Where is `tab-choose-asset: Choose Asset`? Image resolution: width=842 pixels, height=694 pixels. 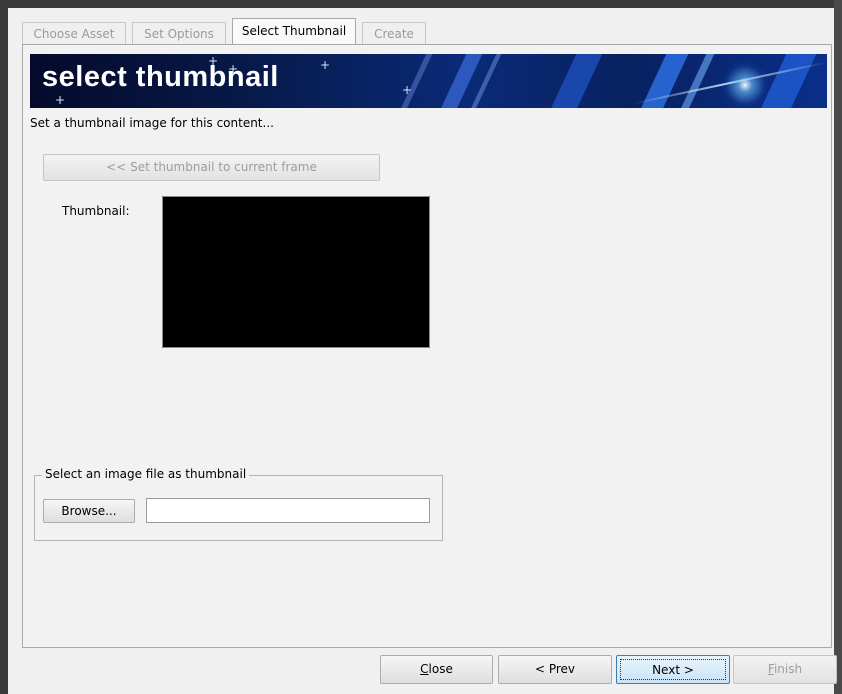
tab-choose-asset: Choose Asset is located at coordinates (74, 33).